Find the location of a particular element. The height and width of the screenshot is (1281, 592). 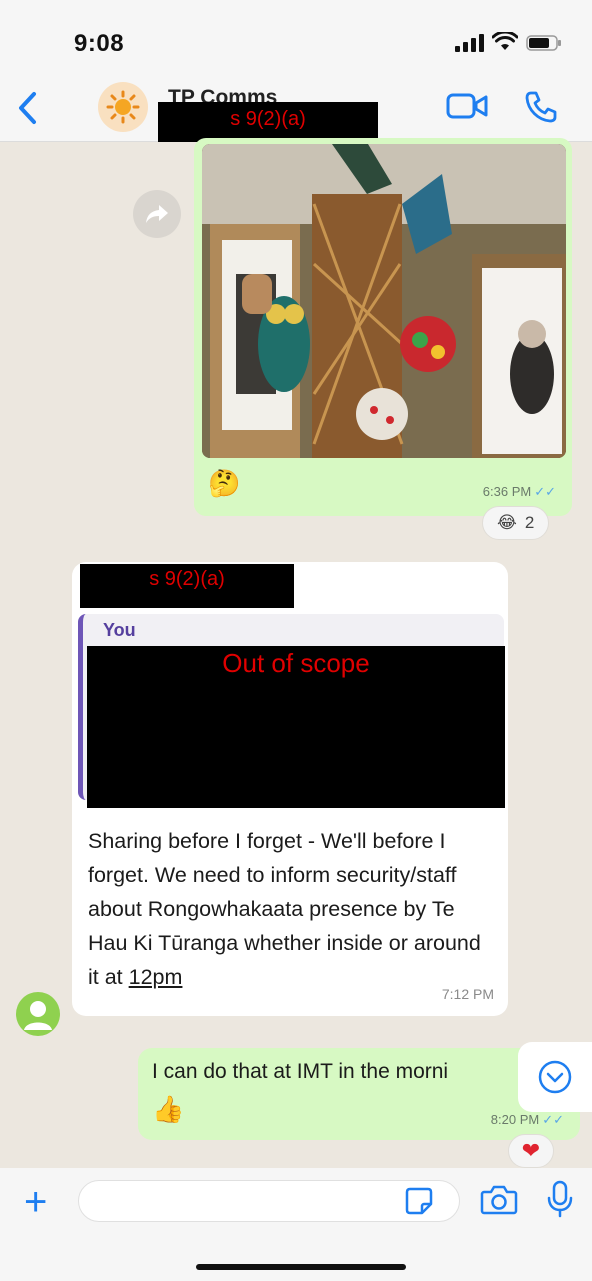

contact-avatar is located at coordinates (123, 107).